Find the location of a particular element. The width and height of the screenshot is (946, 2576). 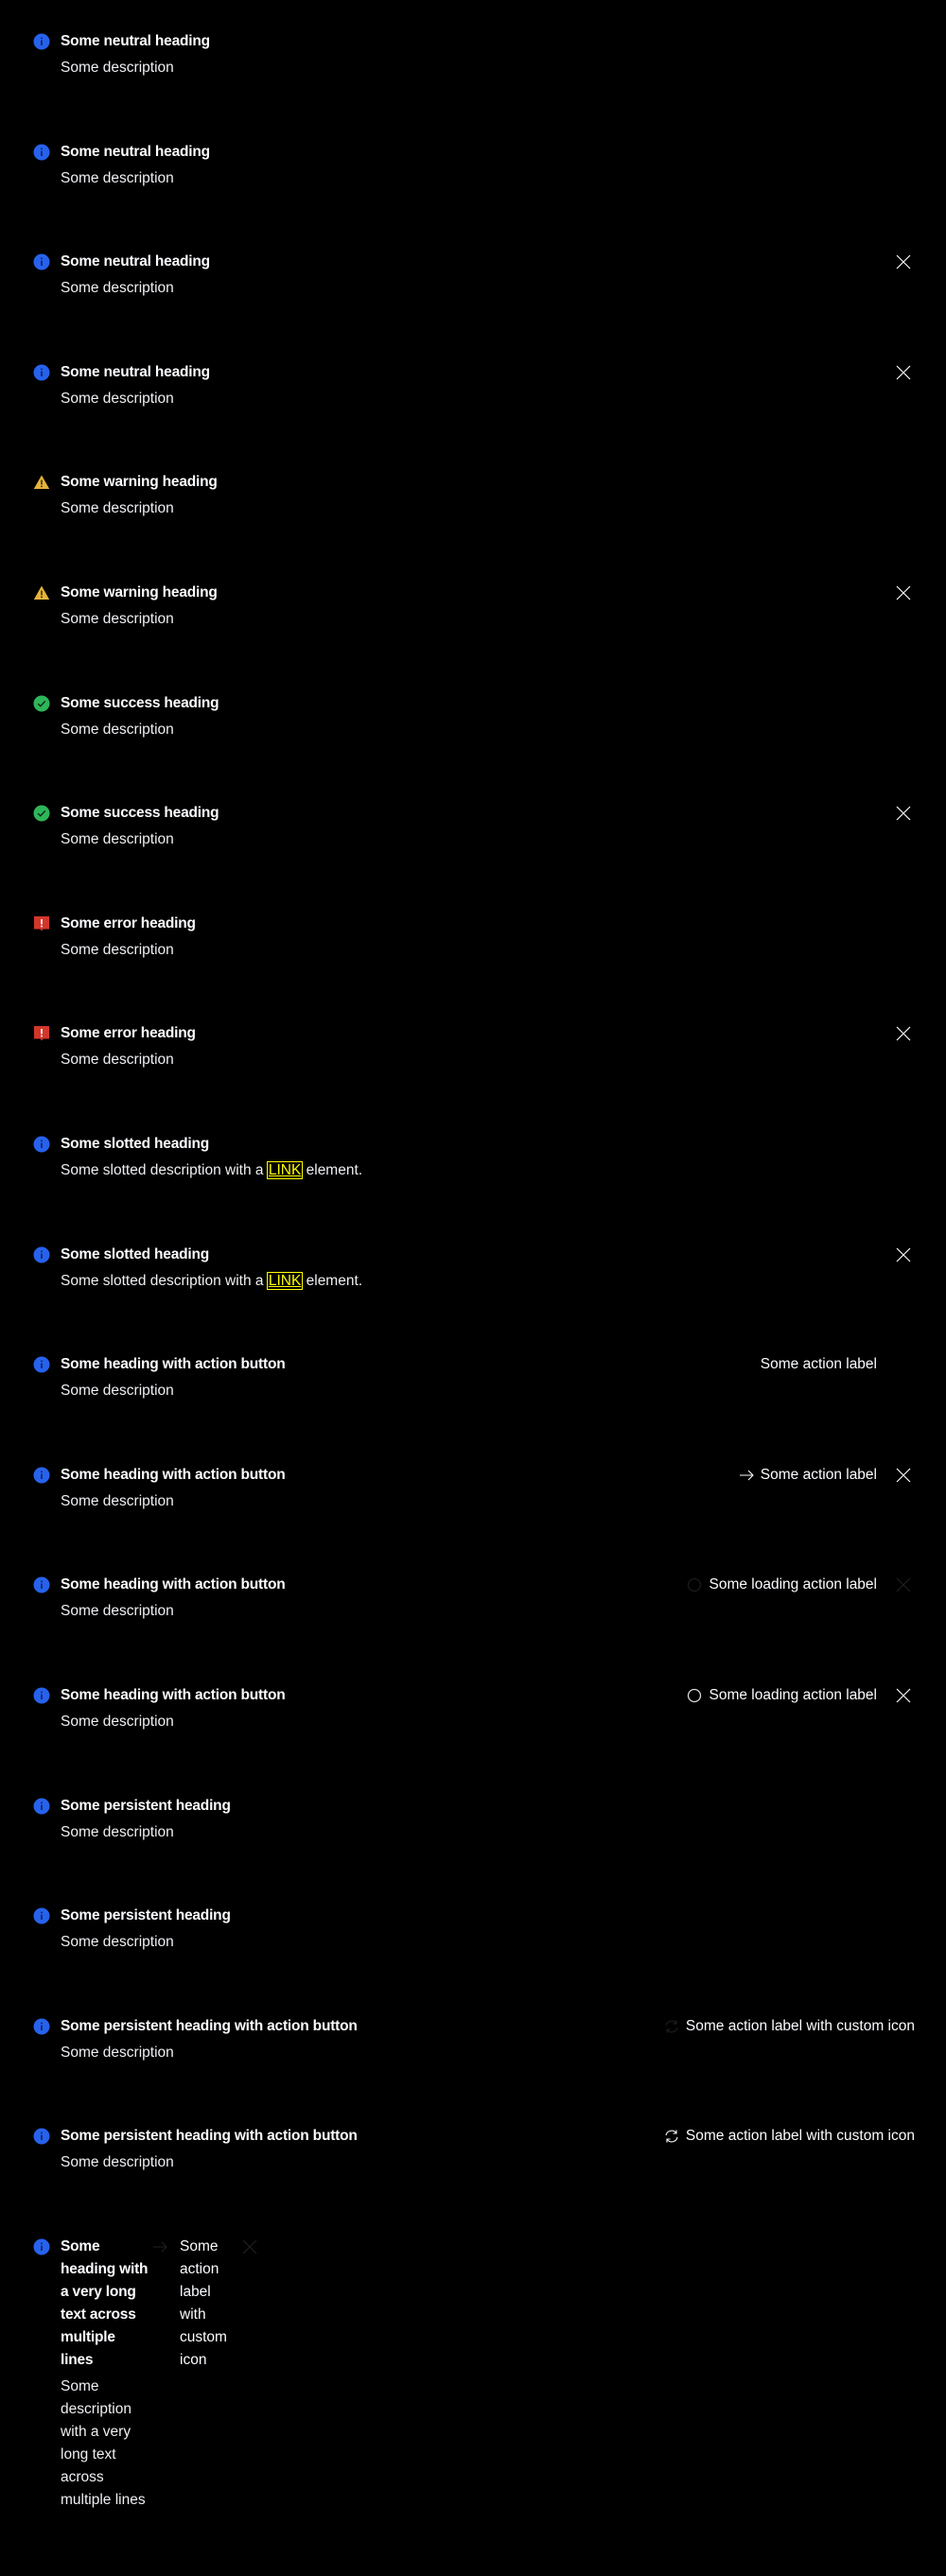

notification-heading: Some error heading is located at coordinates (128, 1033).